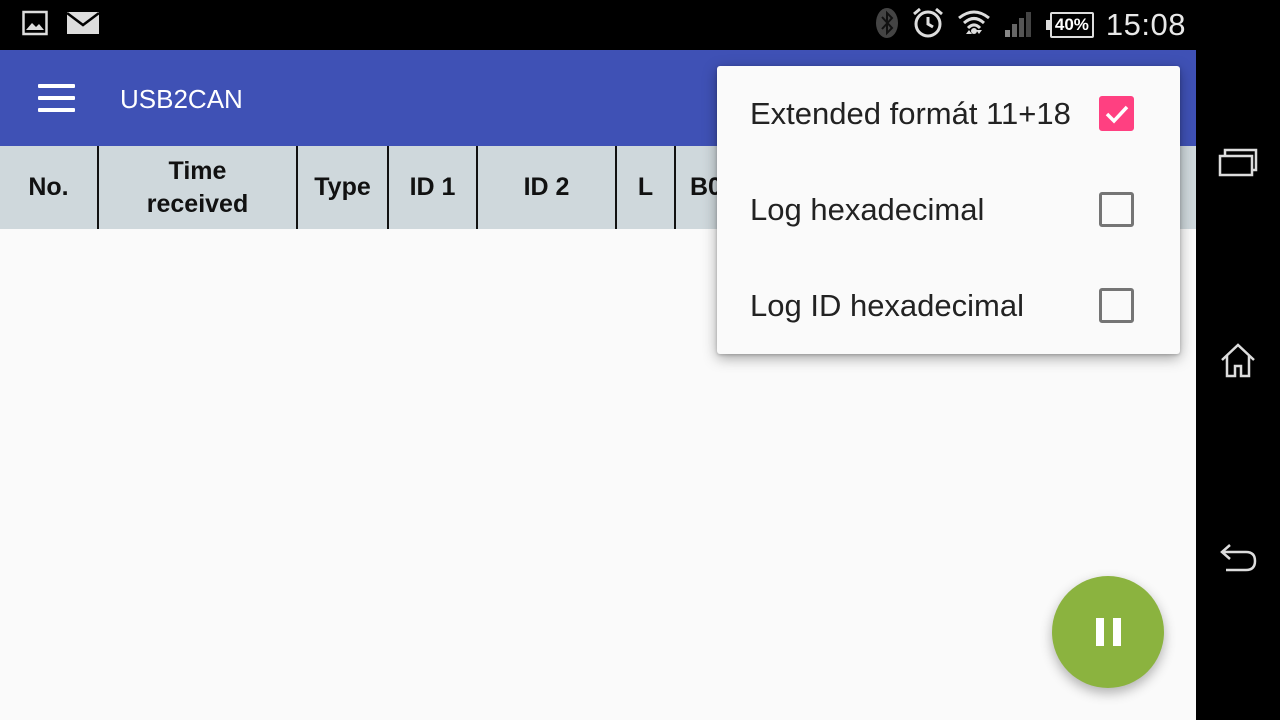 Image resolution: width=1280 pixels, height=720 pixels. I want to click on menu-item-label: Extended formát 11+18, so click(910, 113).